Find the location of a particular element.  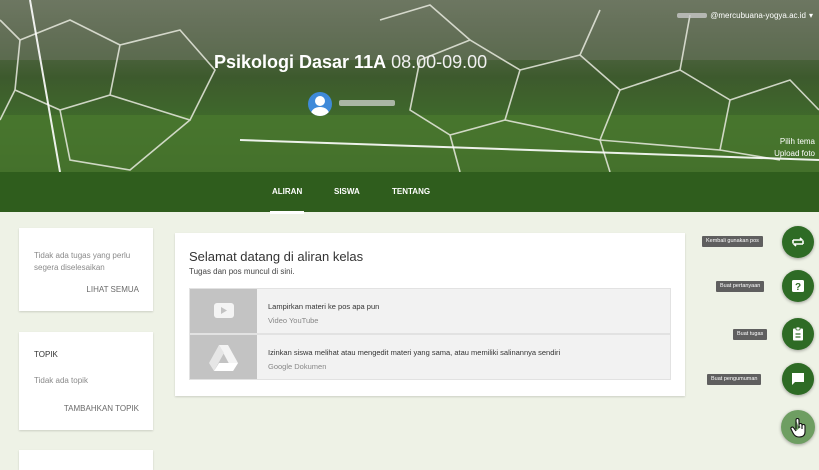

question-icon: ? is located at coordinates (798, 286).